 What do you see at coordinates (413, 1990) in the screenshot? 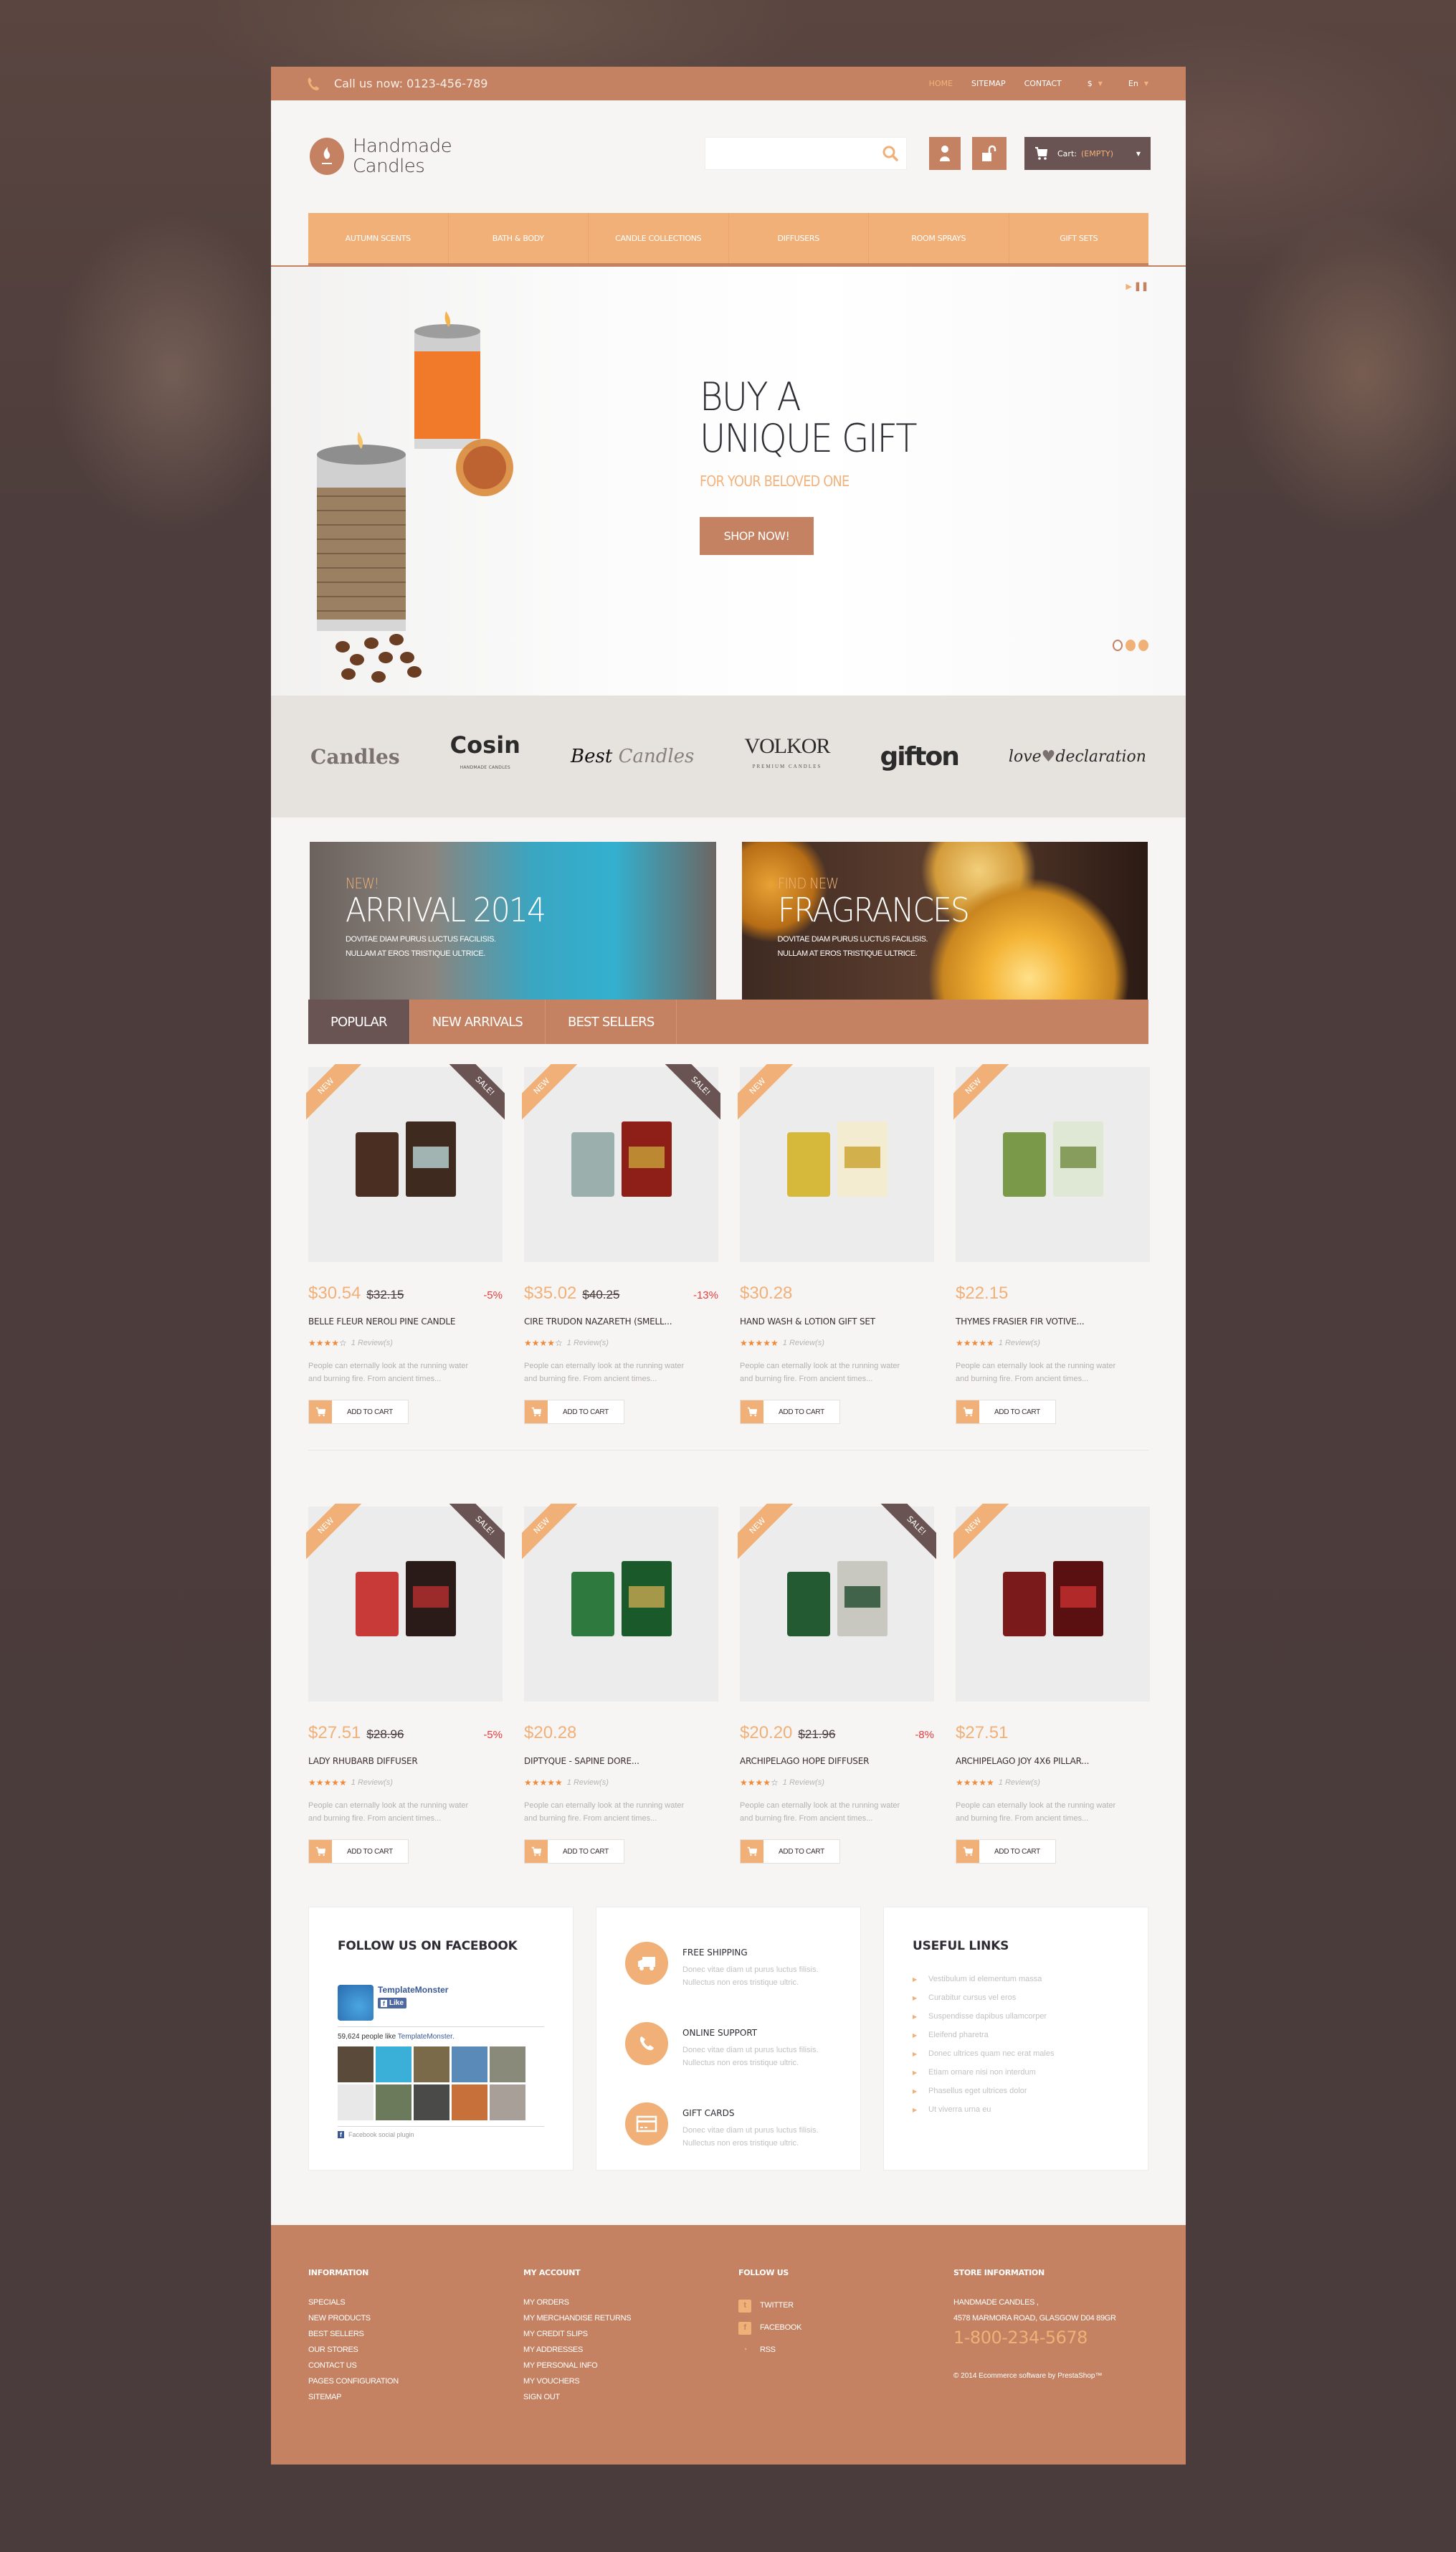
I see `facebook-page-name: TemplateMonster` at bounding box center [413, 1990].